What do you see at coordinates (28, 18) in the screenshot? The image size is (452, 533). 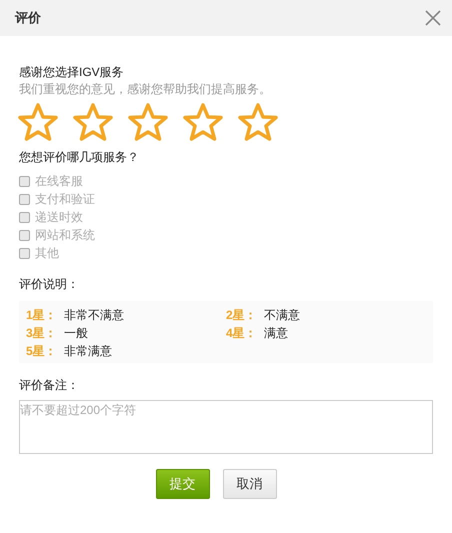 I see `dialog-title: 评价` at bounding box center [28, 18].